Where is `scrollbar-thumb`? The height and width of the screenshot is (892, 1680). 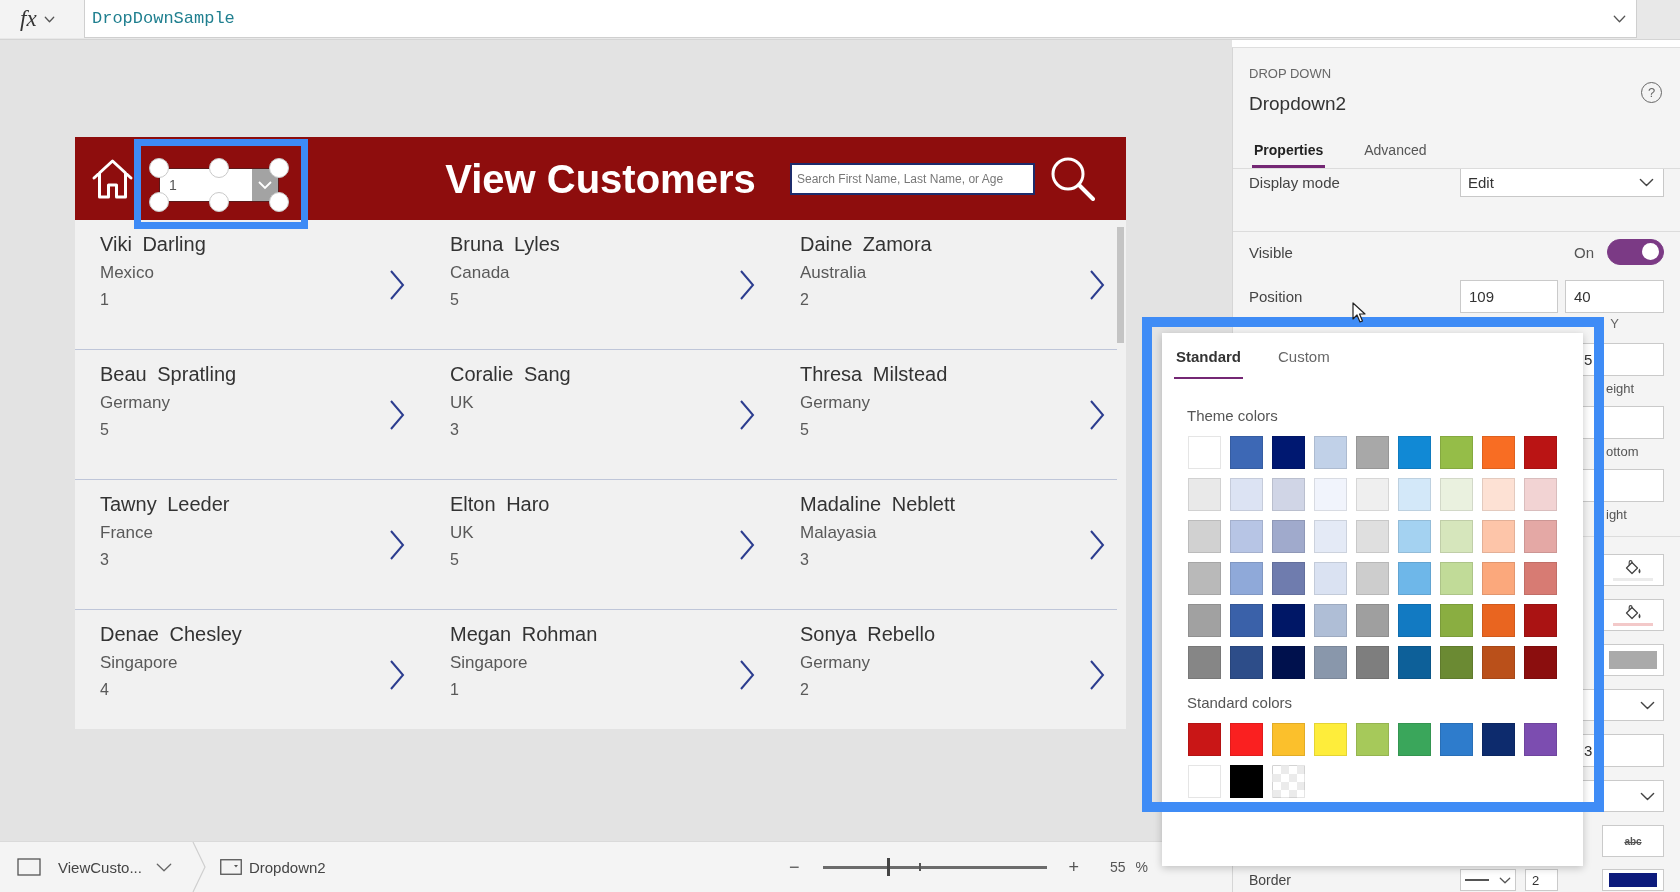
scrollbar-thumb is located at coordinates (1120, 285).